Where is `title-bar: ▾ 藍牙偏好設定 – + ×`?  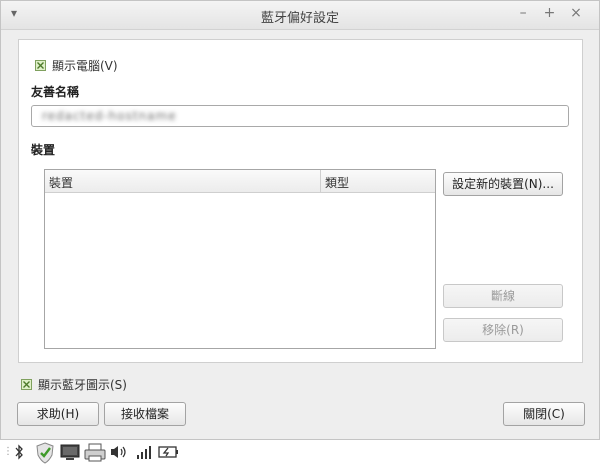 title-bar: ▾ 藍牙偏好設定 – + × is located at coordinates (300, 15).